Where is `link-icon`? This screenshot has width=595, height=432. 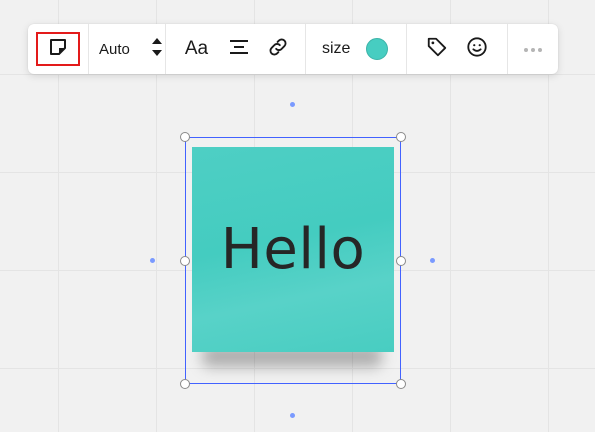 link-icon is located at coordinates (278, 49).